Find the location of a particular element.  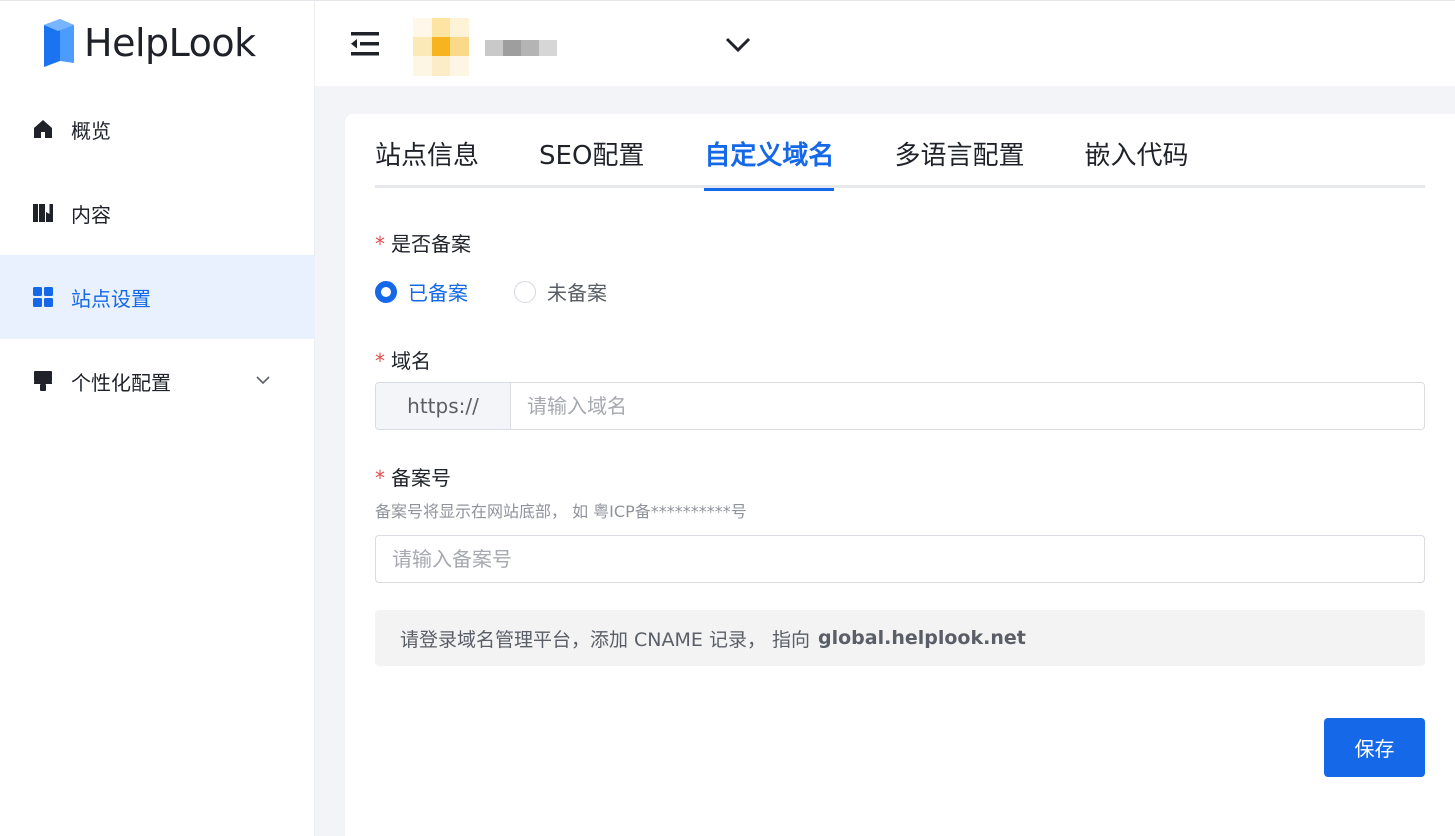

sidebar-item-label: 站点设置 is located at coordinates (111, 298).